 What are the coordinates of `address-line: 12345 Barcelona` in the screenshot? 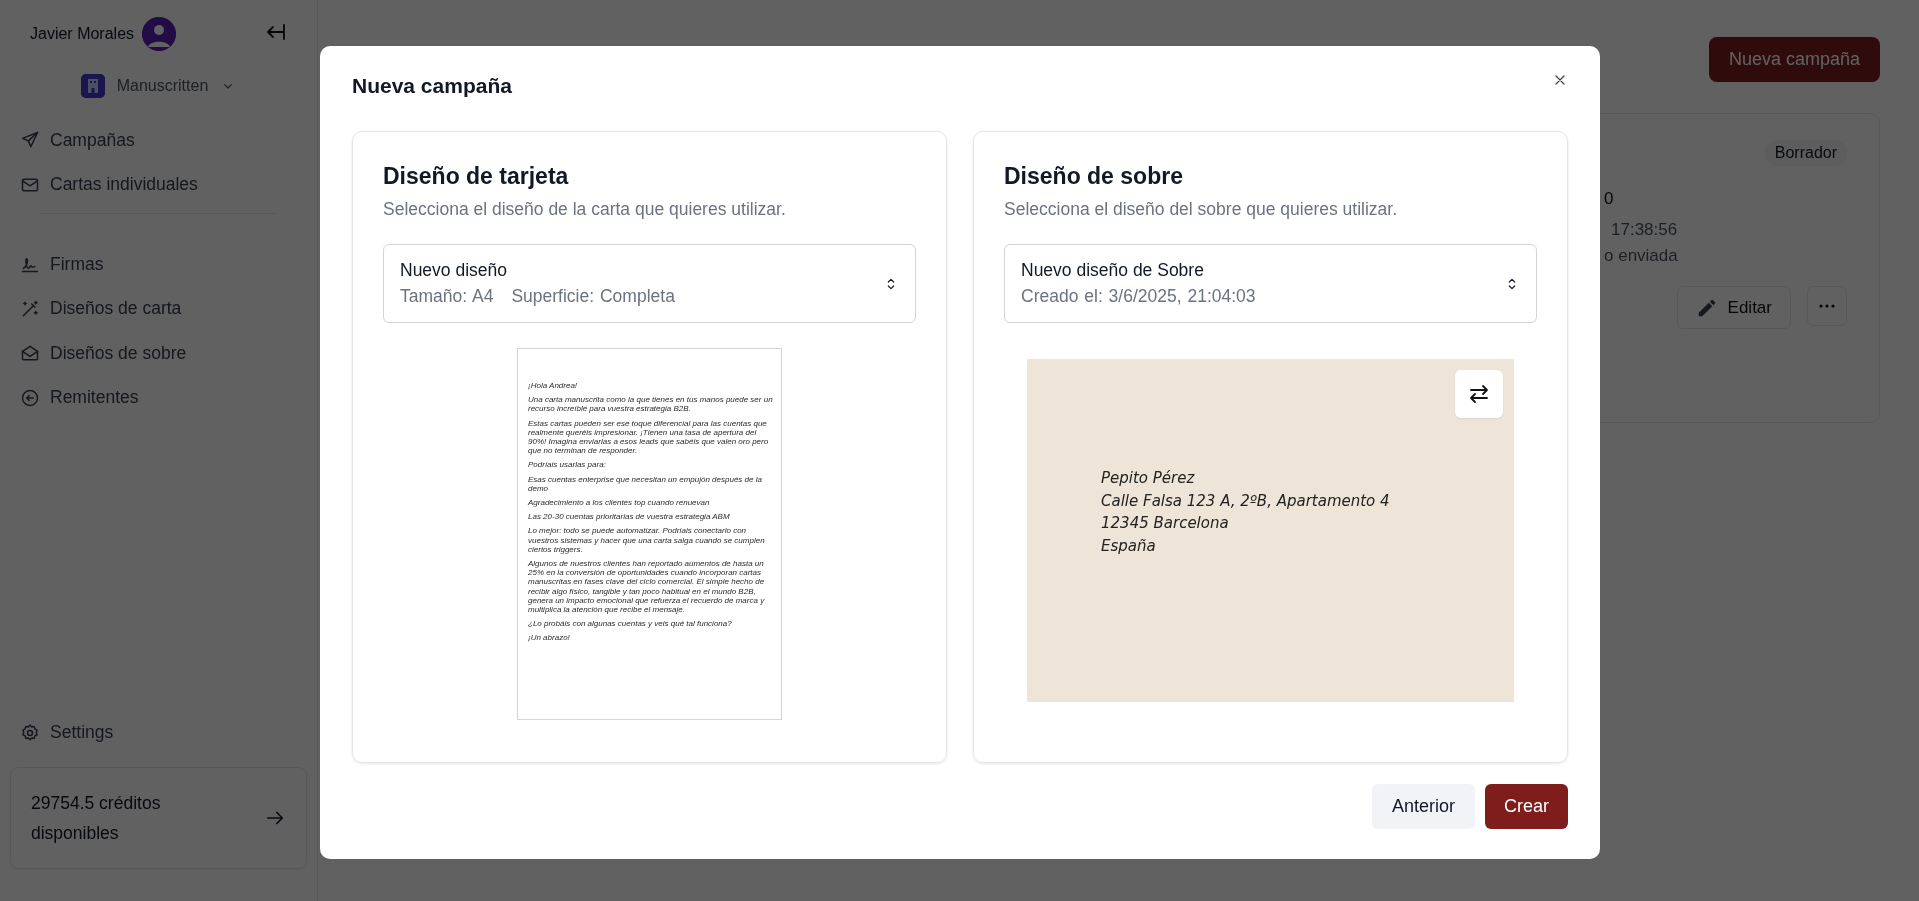 It's located at (1165, 523).